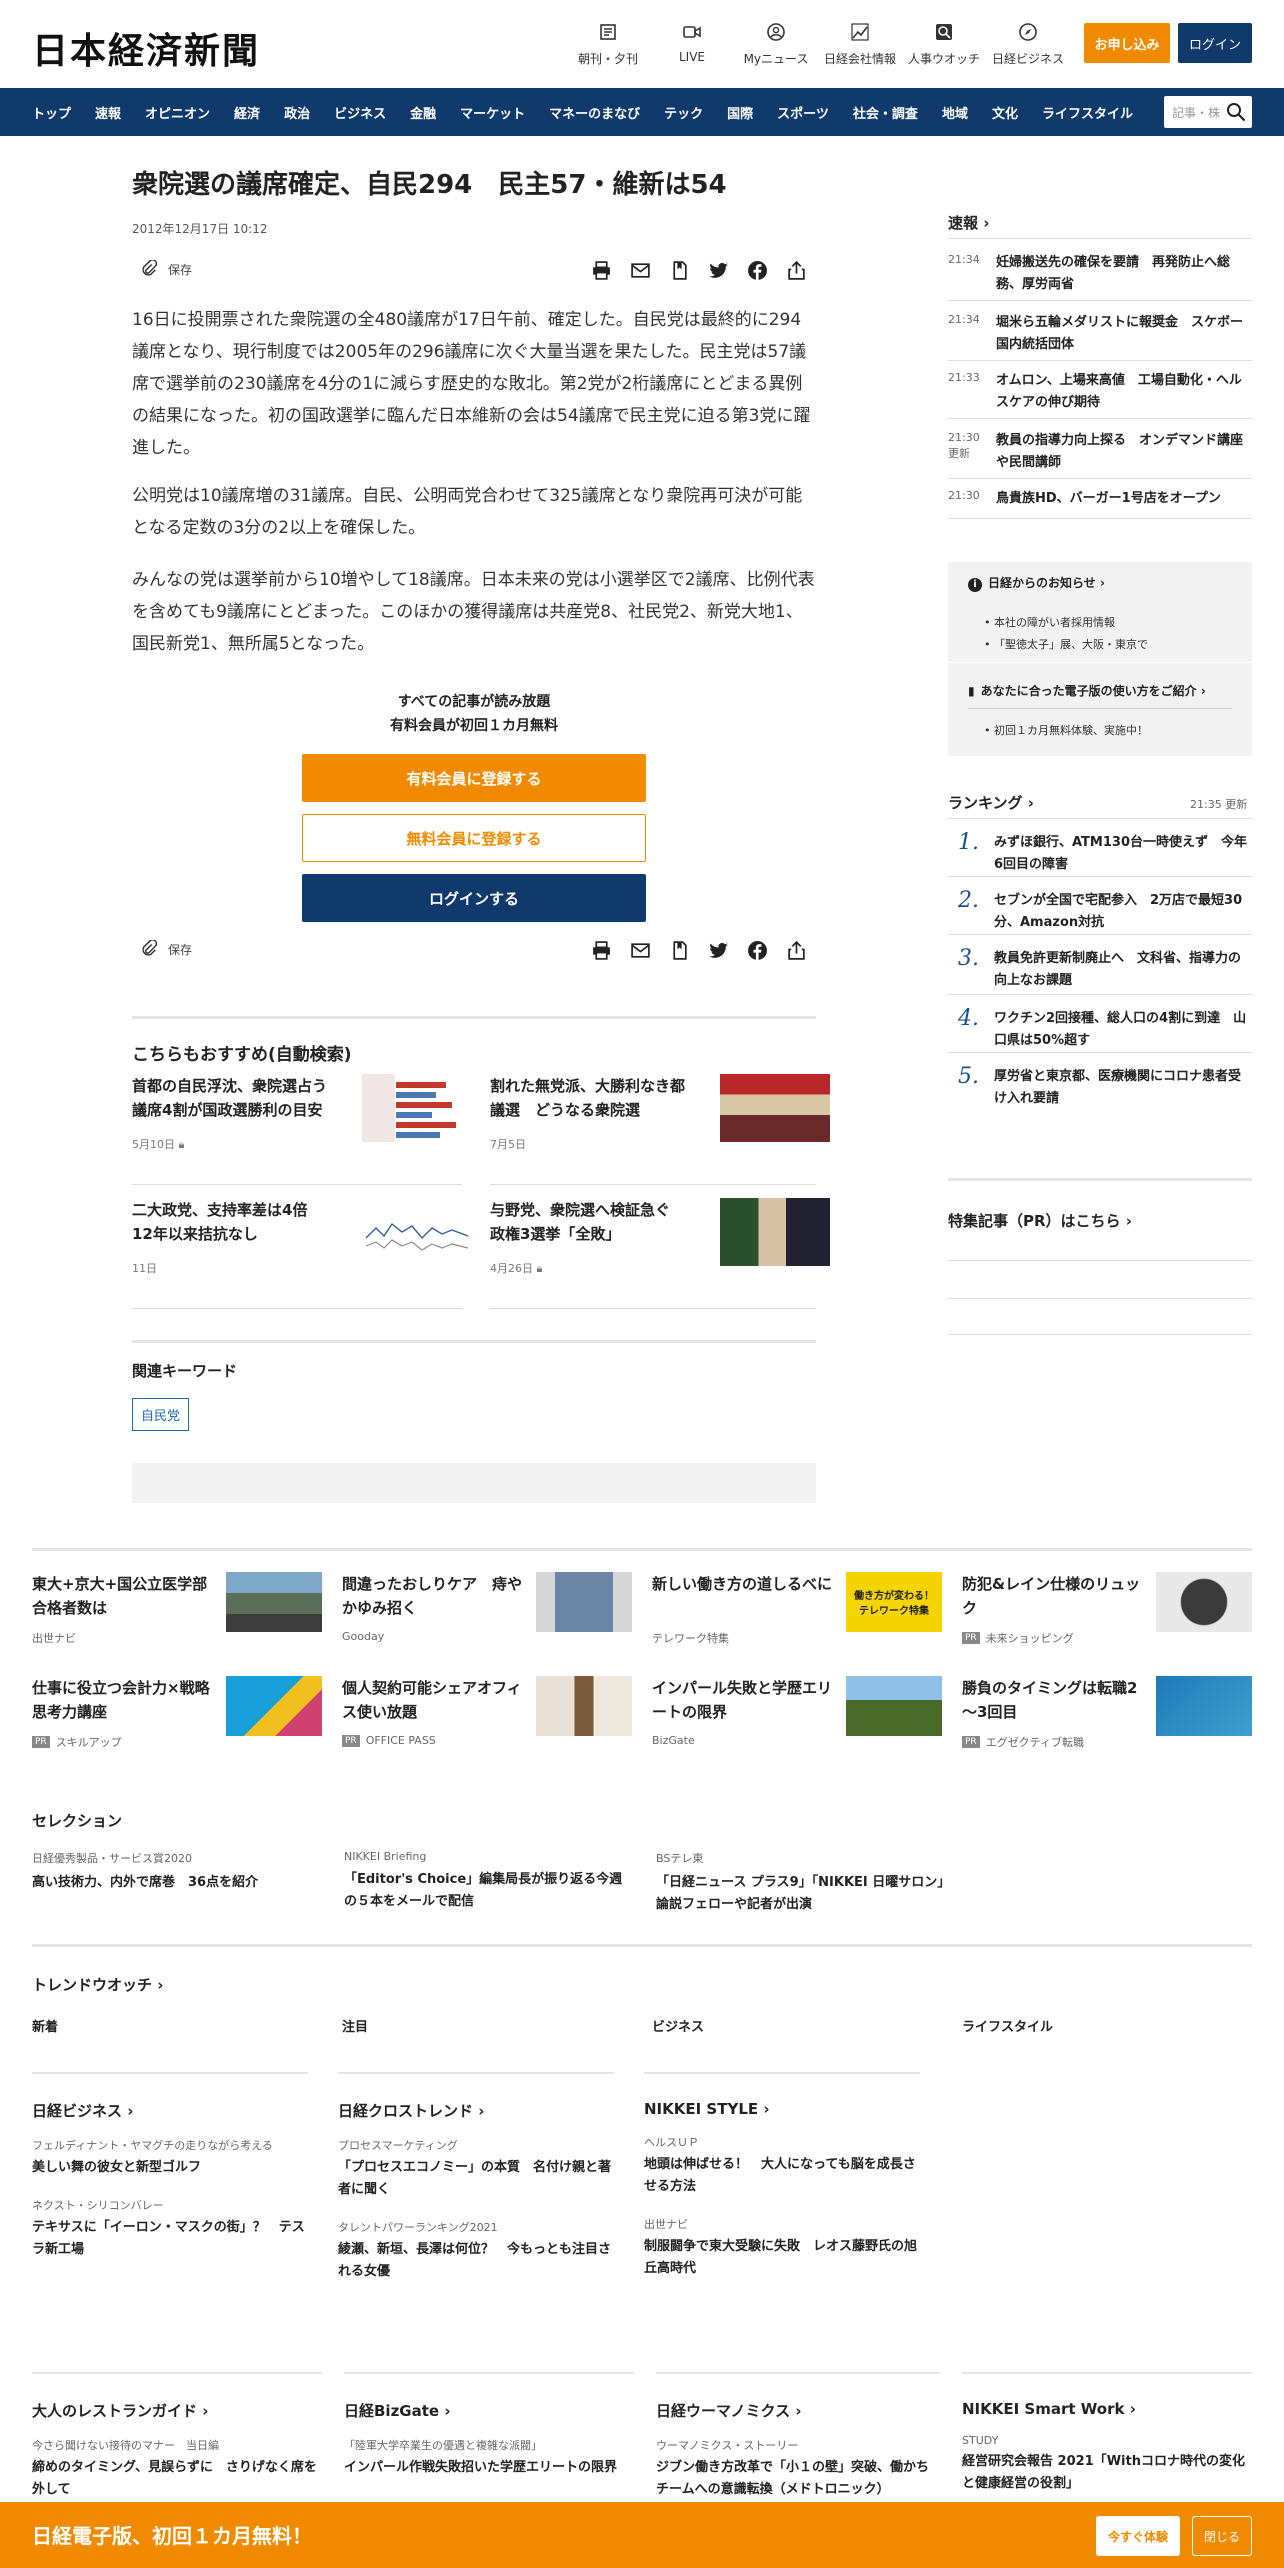 The width and height of the screenshot is (1284, 2568). What do you see at coordinates (170, 2158) in the screenshot?
I see `trend-article: フェルディナント・ヤマグチの走りながら考える 美しい舞の彼女と新型ゴルフ` at bounding box center [170, 2158].